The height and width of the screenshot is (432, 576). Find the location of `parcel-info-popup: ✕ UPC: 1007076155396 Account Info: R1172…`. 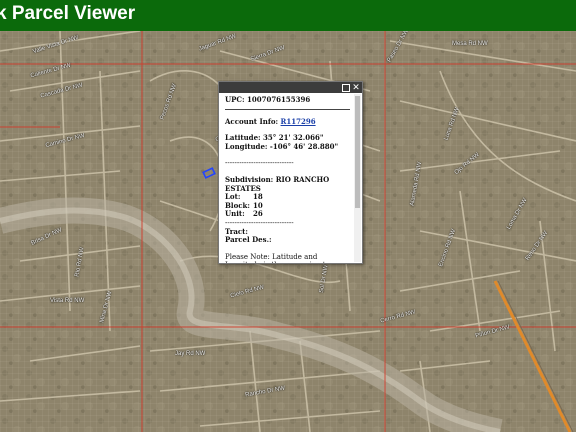

parcel-info-popup: ✕ UPC: 1007076155396 Account Info: R1172… is located at coordinates (290, 172).